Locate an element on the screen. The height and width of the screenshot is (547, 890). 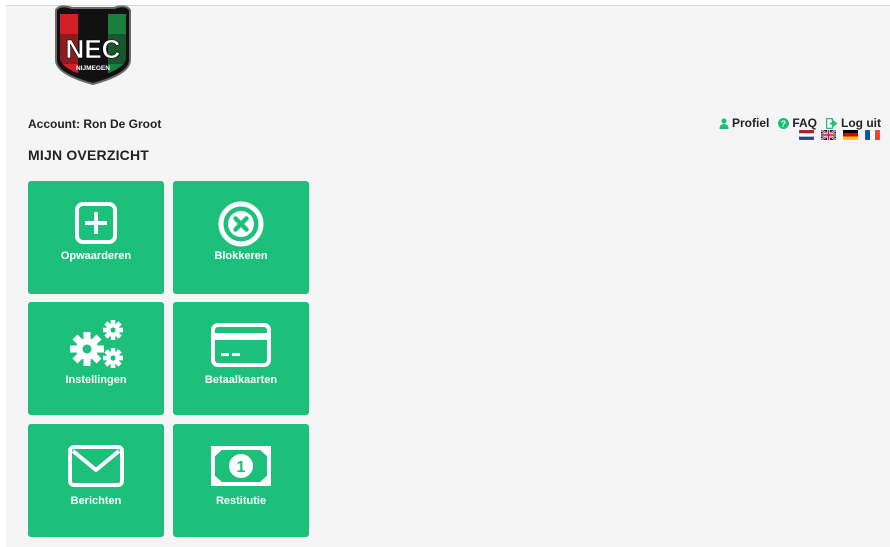
logout-link-label: Log uit is located at coordinates (861, 123).